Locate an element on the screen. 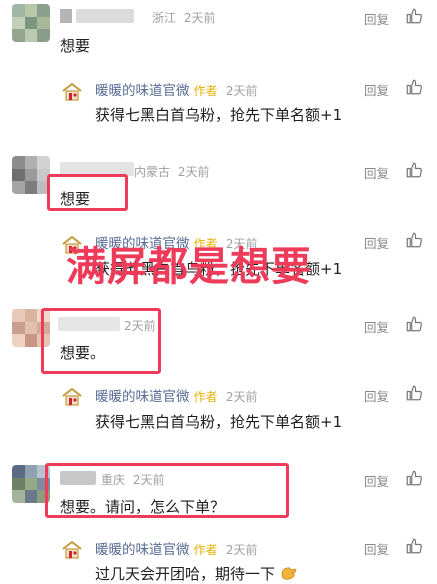 This screenshot has height=584, width=437. user-location: 内蒙古 is located at coordinates (152, 172).